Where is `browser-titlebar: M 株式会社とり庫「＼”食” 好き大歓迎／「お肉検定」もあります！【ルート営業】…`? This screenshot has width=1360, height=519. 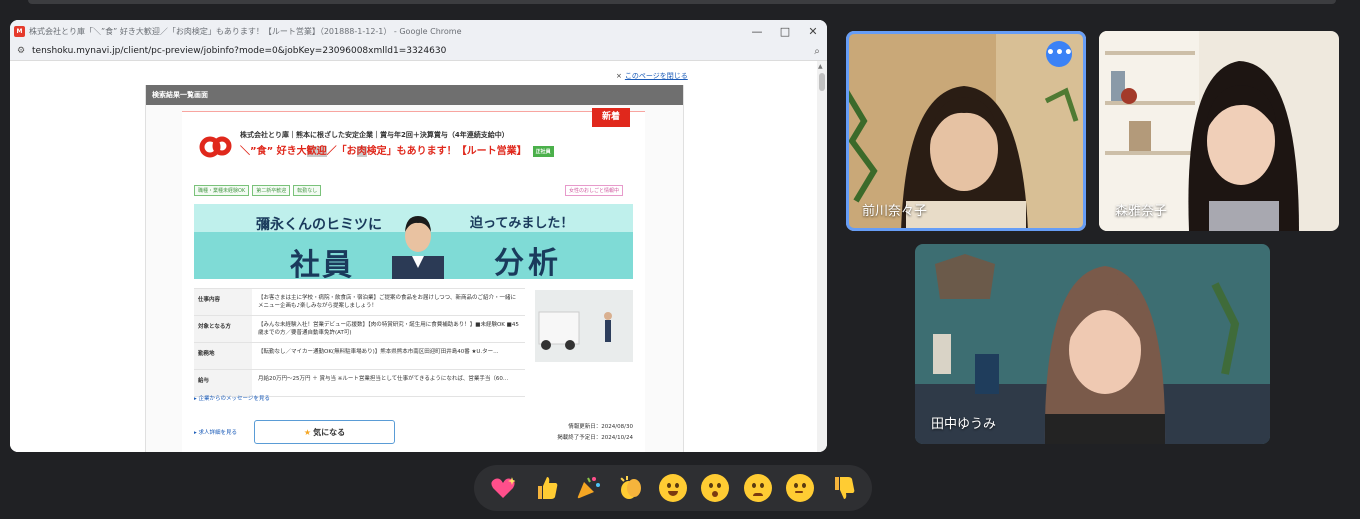
browser-titlebar: M 株式会社とり庫「＼”食” 好き大歓迎／「お肉検定」もあります！【ルート営業】… is located at coordinates (418, 31).